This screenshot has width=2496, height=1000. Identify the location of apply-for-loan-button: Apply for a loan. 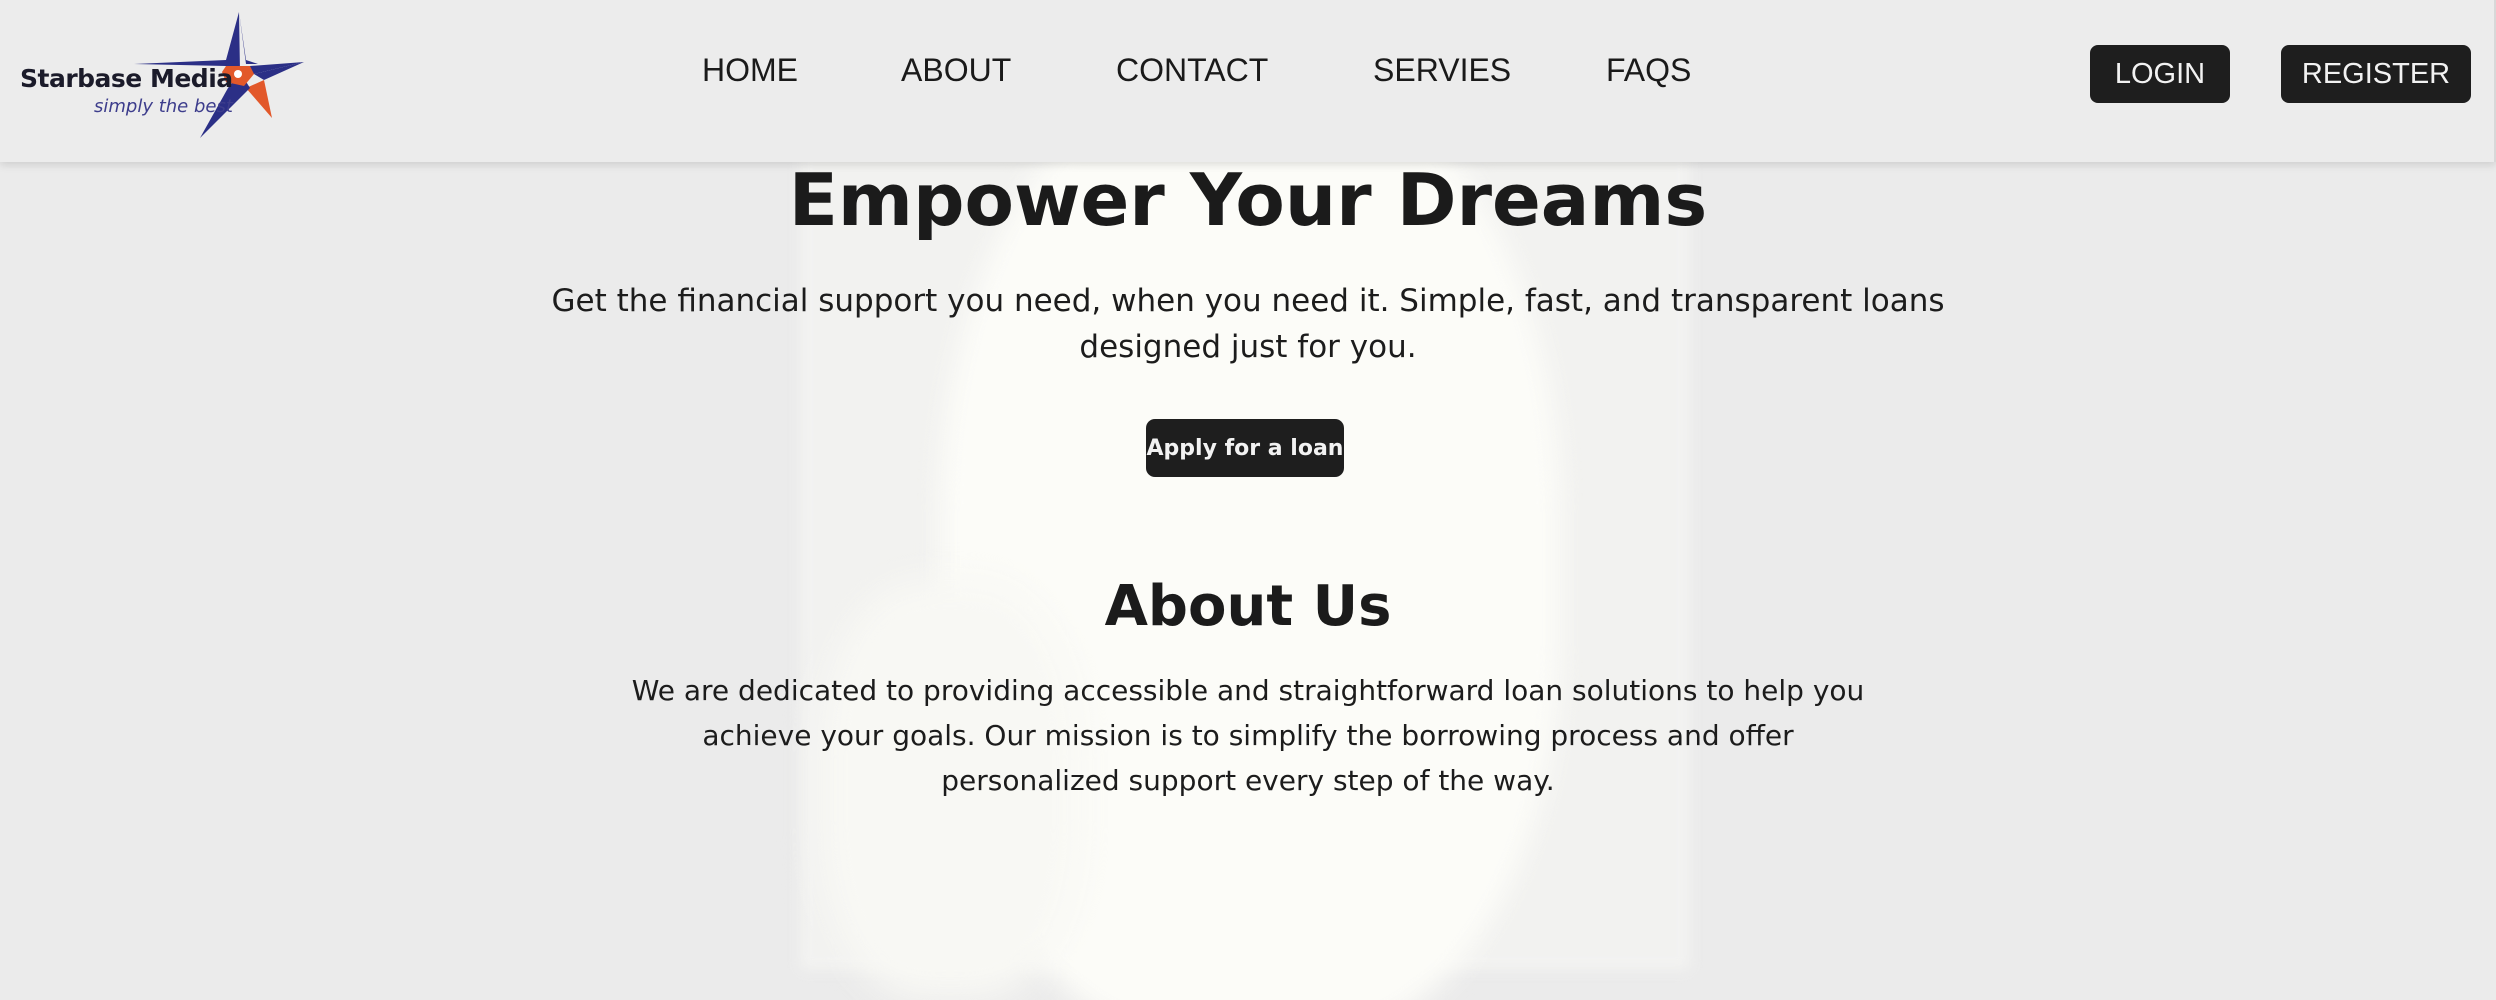
(1245, 448).